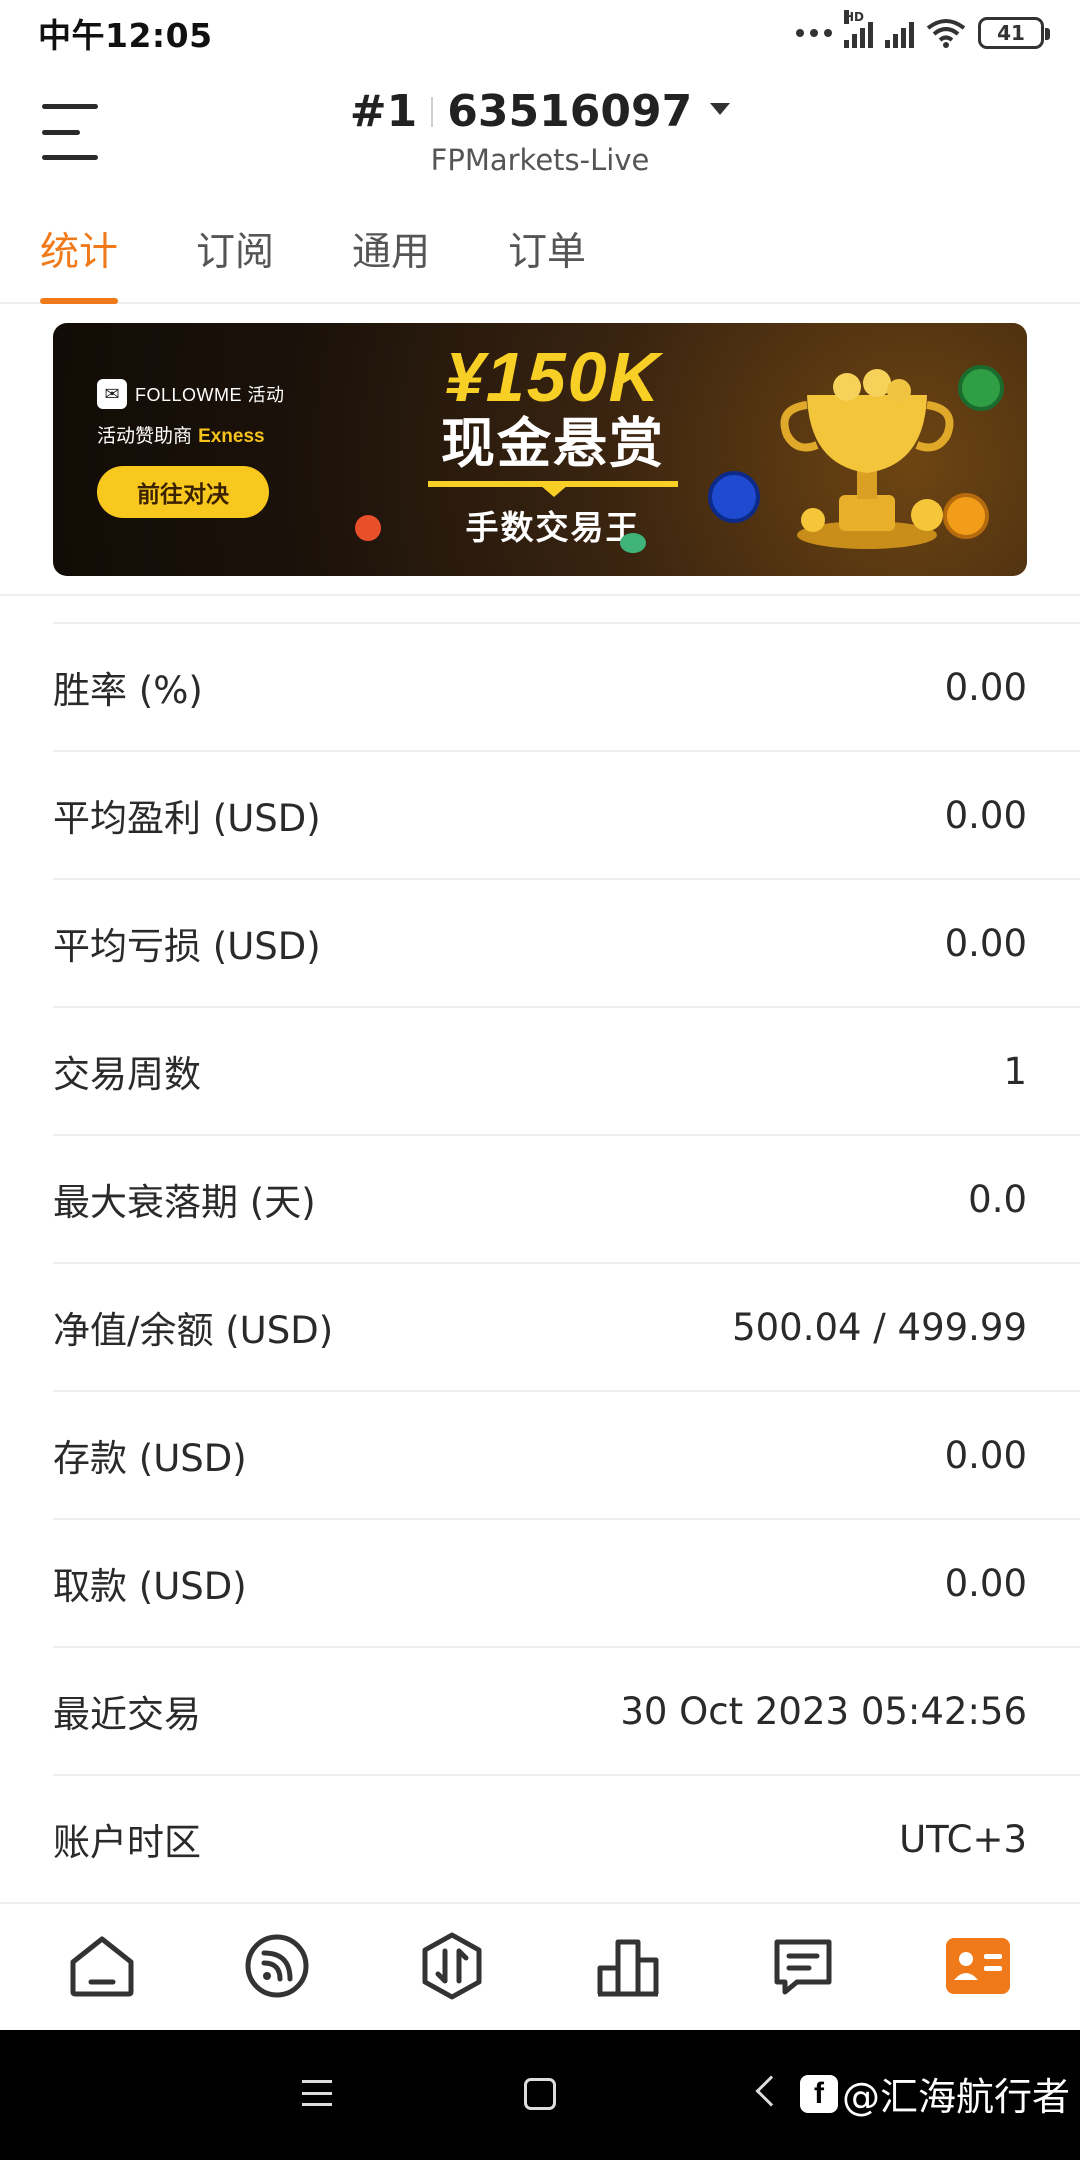 Image resolution: width=1080 pixels, height=2160 pixels. Describe the element at coordinates (1014, 33) in the screenshot. I see `battery-icon: 41` at that location.